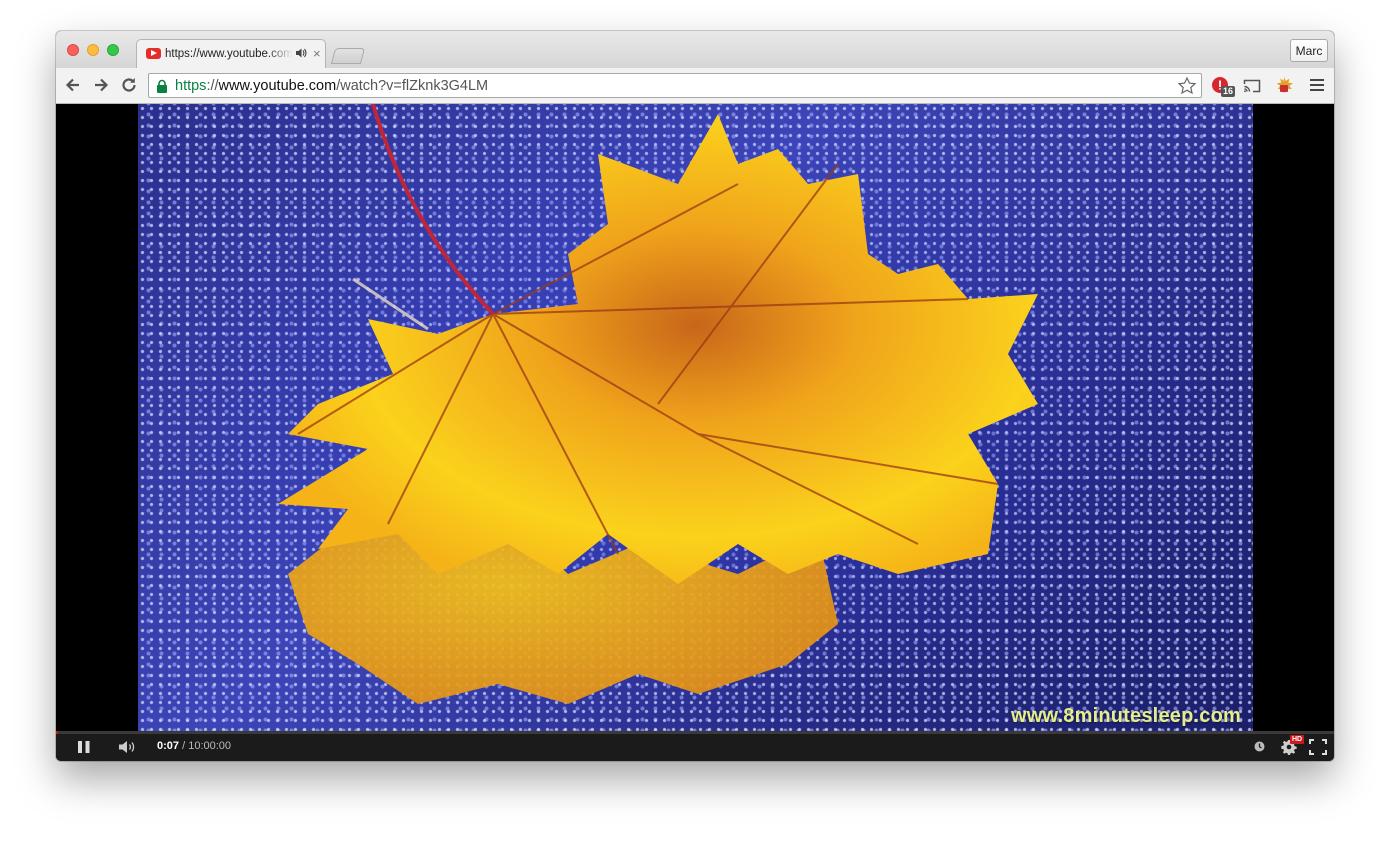 The height and width of the screenshot is (841, 1390). What do you see at coordinates (73, 50) in the screenshot?
I see `close-window-button` at bounding box center [73, 50].